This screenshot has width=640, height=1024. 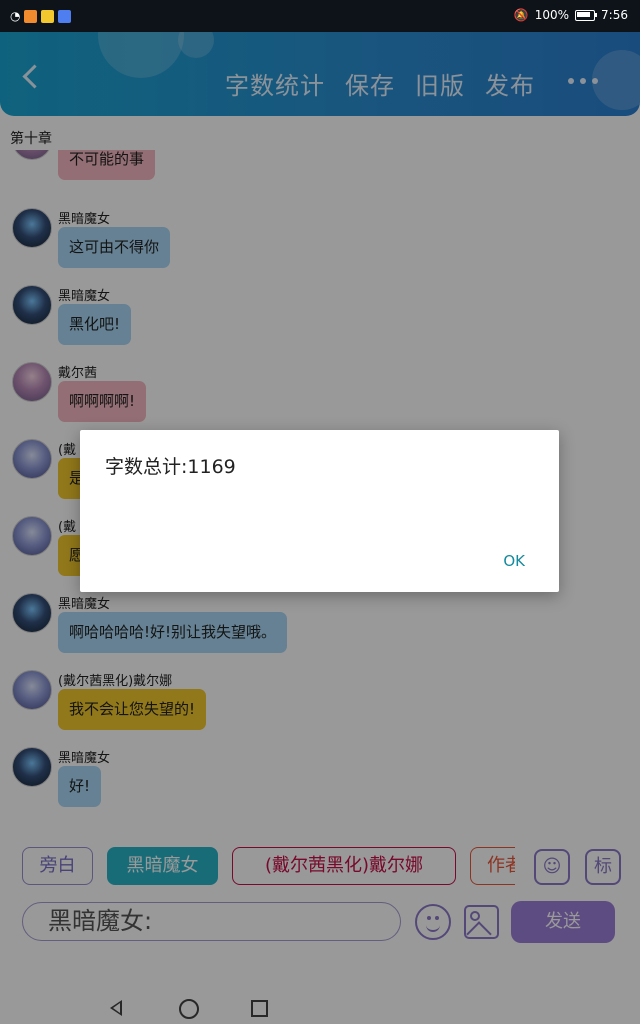 I want to click on notification-icons: ◔, so click(x=41, y=16).